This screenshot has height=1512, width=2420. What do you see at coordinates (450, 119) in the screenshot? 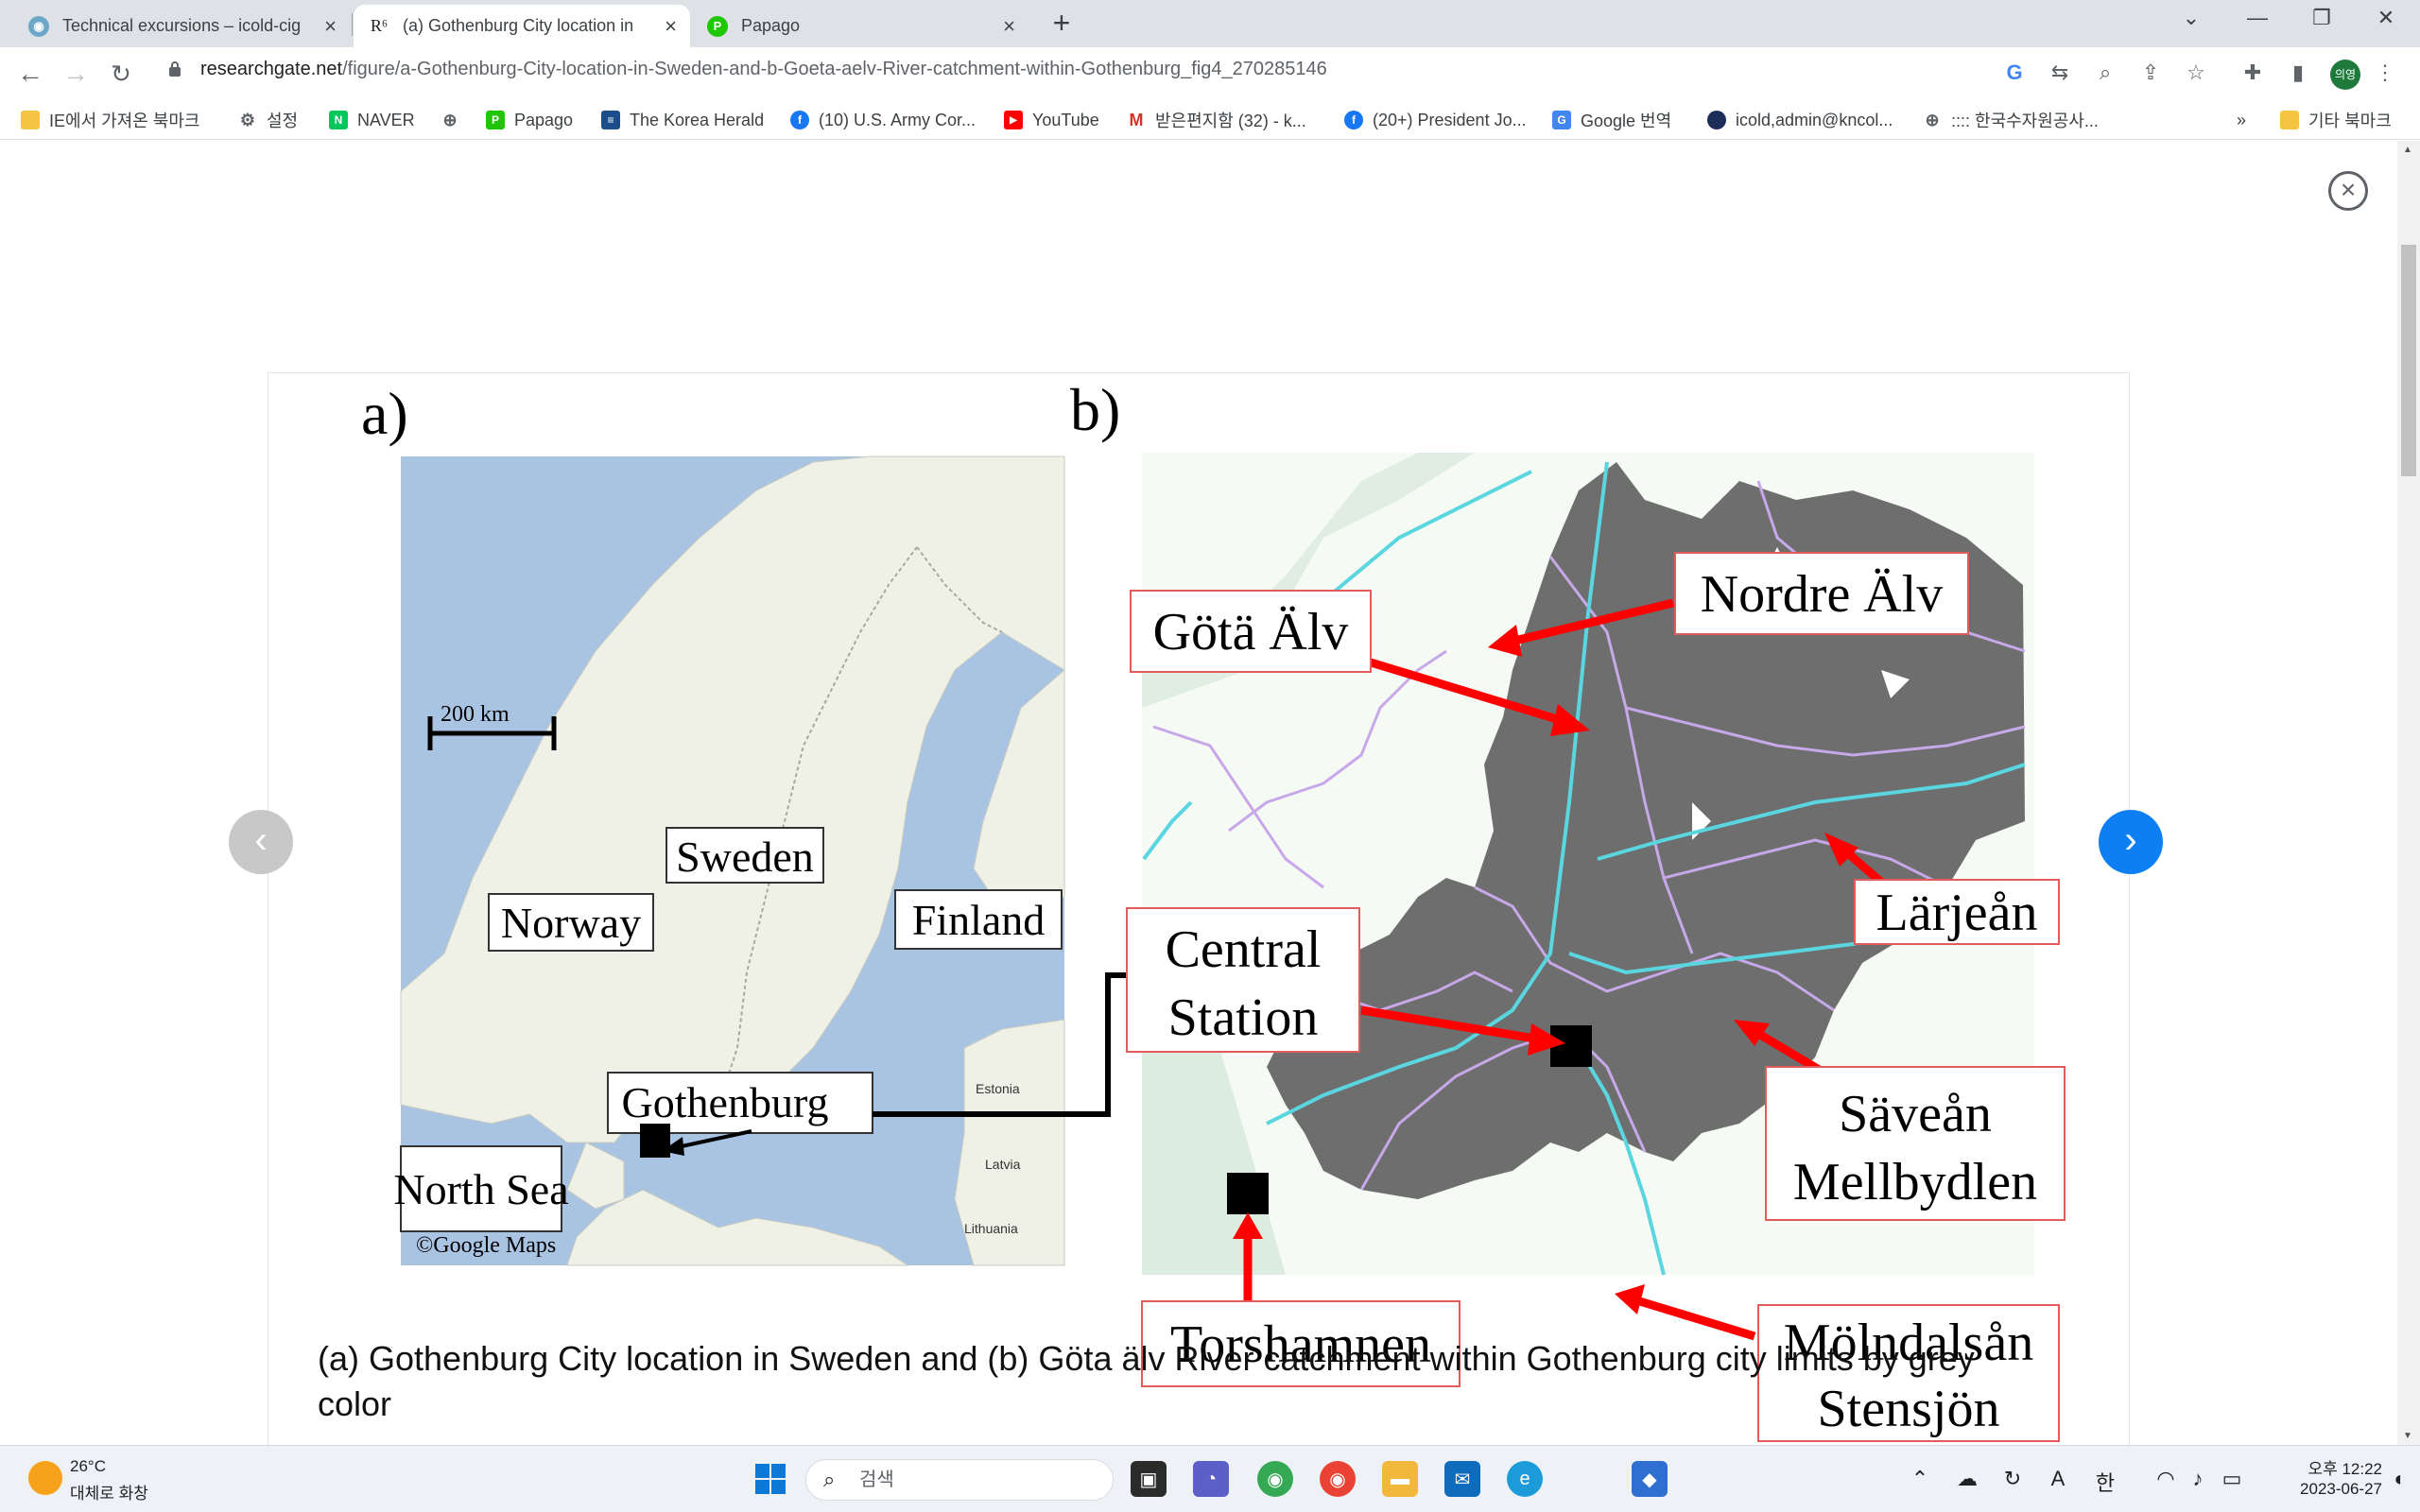
I see `globe-icon: ⊕` at bounding box center [450, 119].